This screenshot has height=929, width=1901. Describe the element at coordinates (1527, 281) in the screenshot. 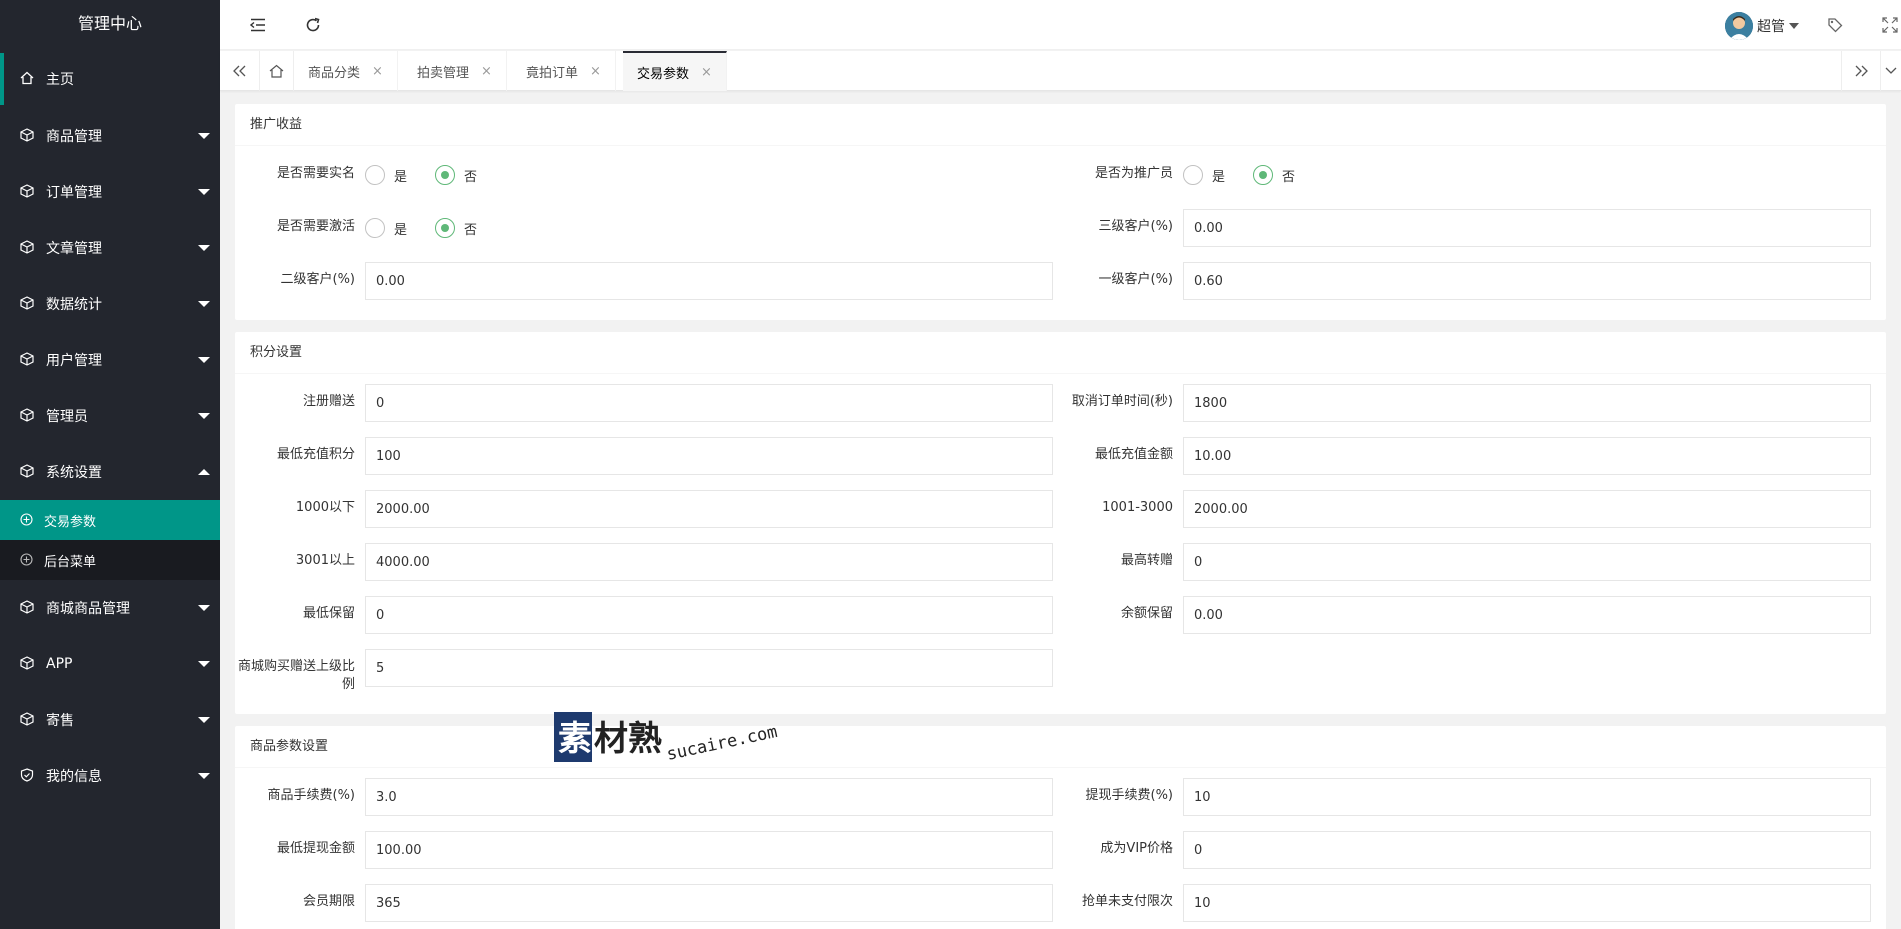

I see `level1-input` at that location.